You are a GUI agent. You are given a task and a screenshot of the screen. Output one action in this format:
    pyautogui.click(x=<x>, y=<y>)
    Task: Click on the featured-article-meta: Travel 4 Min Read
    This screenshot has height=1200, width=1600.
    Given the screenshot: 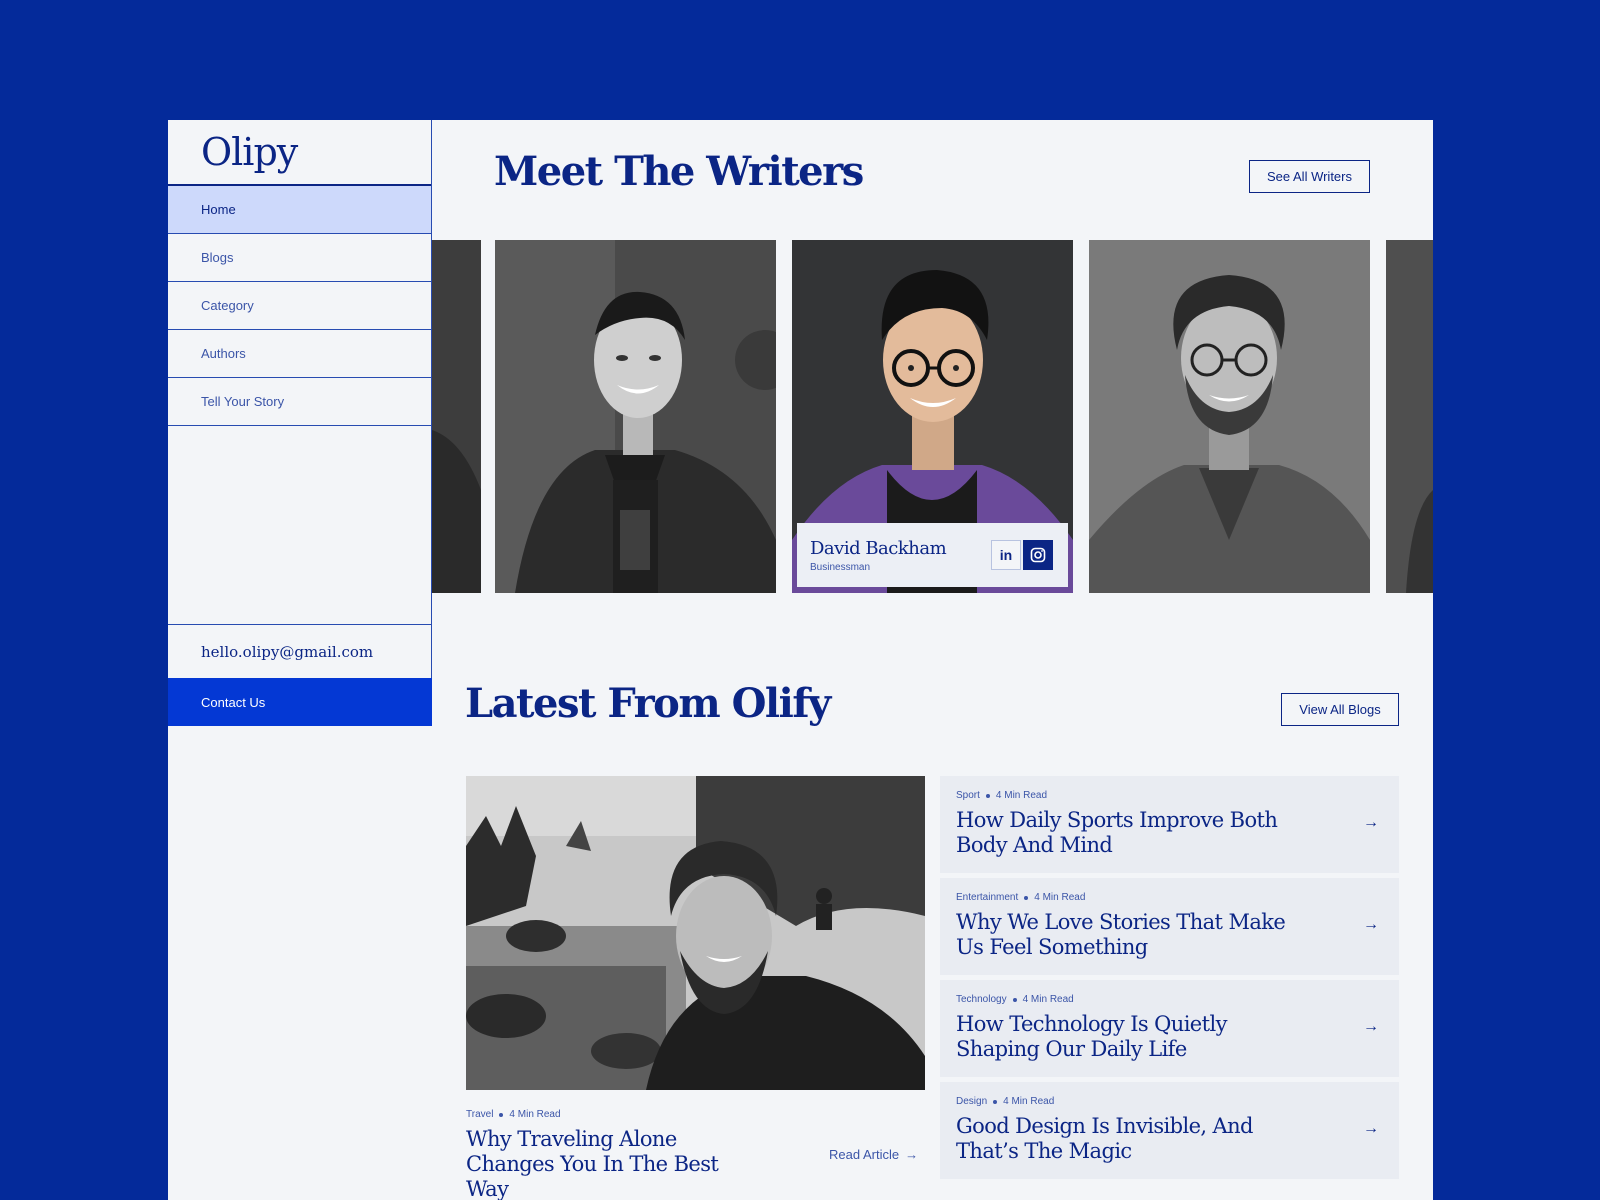 What is the action you would take?
    pyautogui.click(x=513, y=1114)
    